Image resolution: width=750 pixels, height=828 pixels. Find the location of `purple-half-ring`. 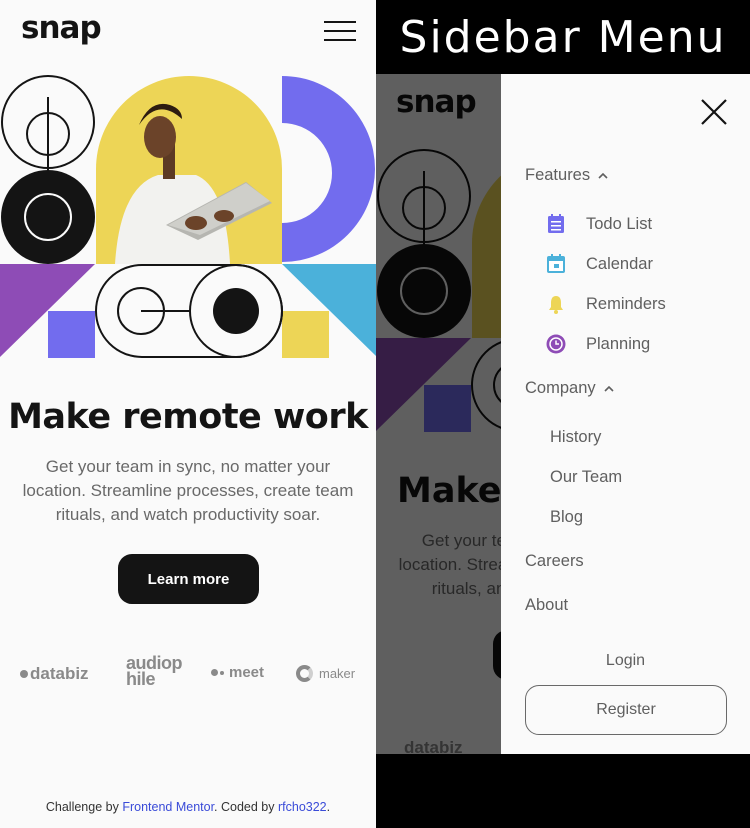

purple-half-ring is located at coordinates (328, 169).